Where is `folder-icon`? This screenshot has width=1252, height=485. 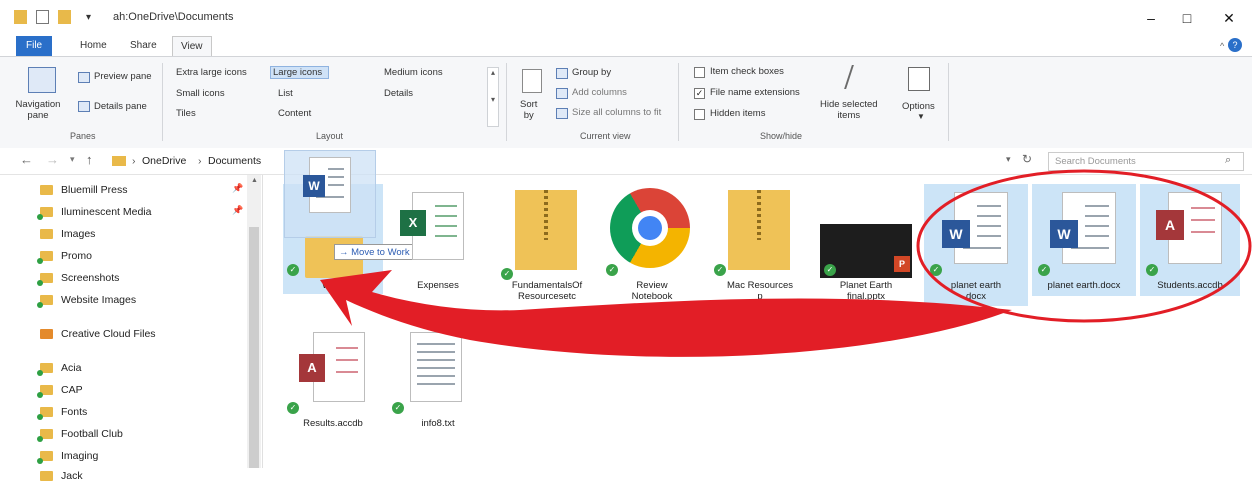 folder-icon is located at coordinates (46, 476).